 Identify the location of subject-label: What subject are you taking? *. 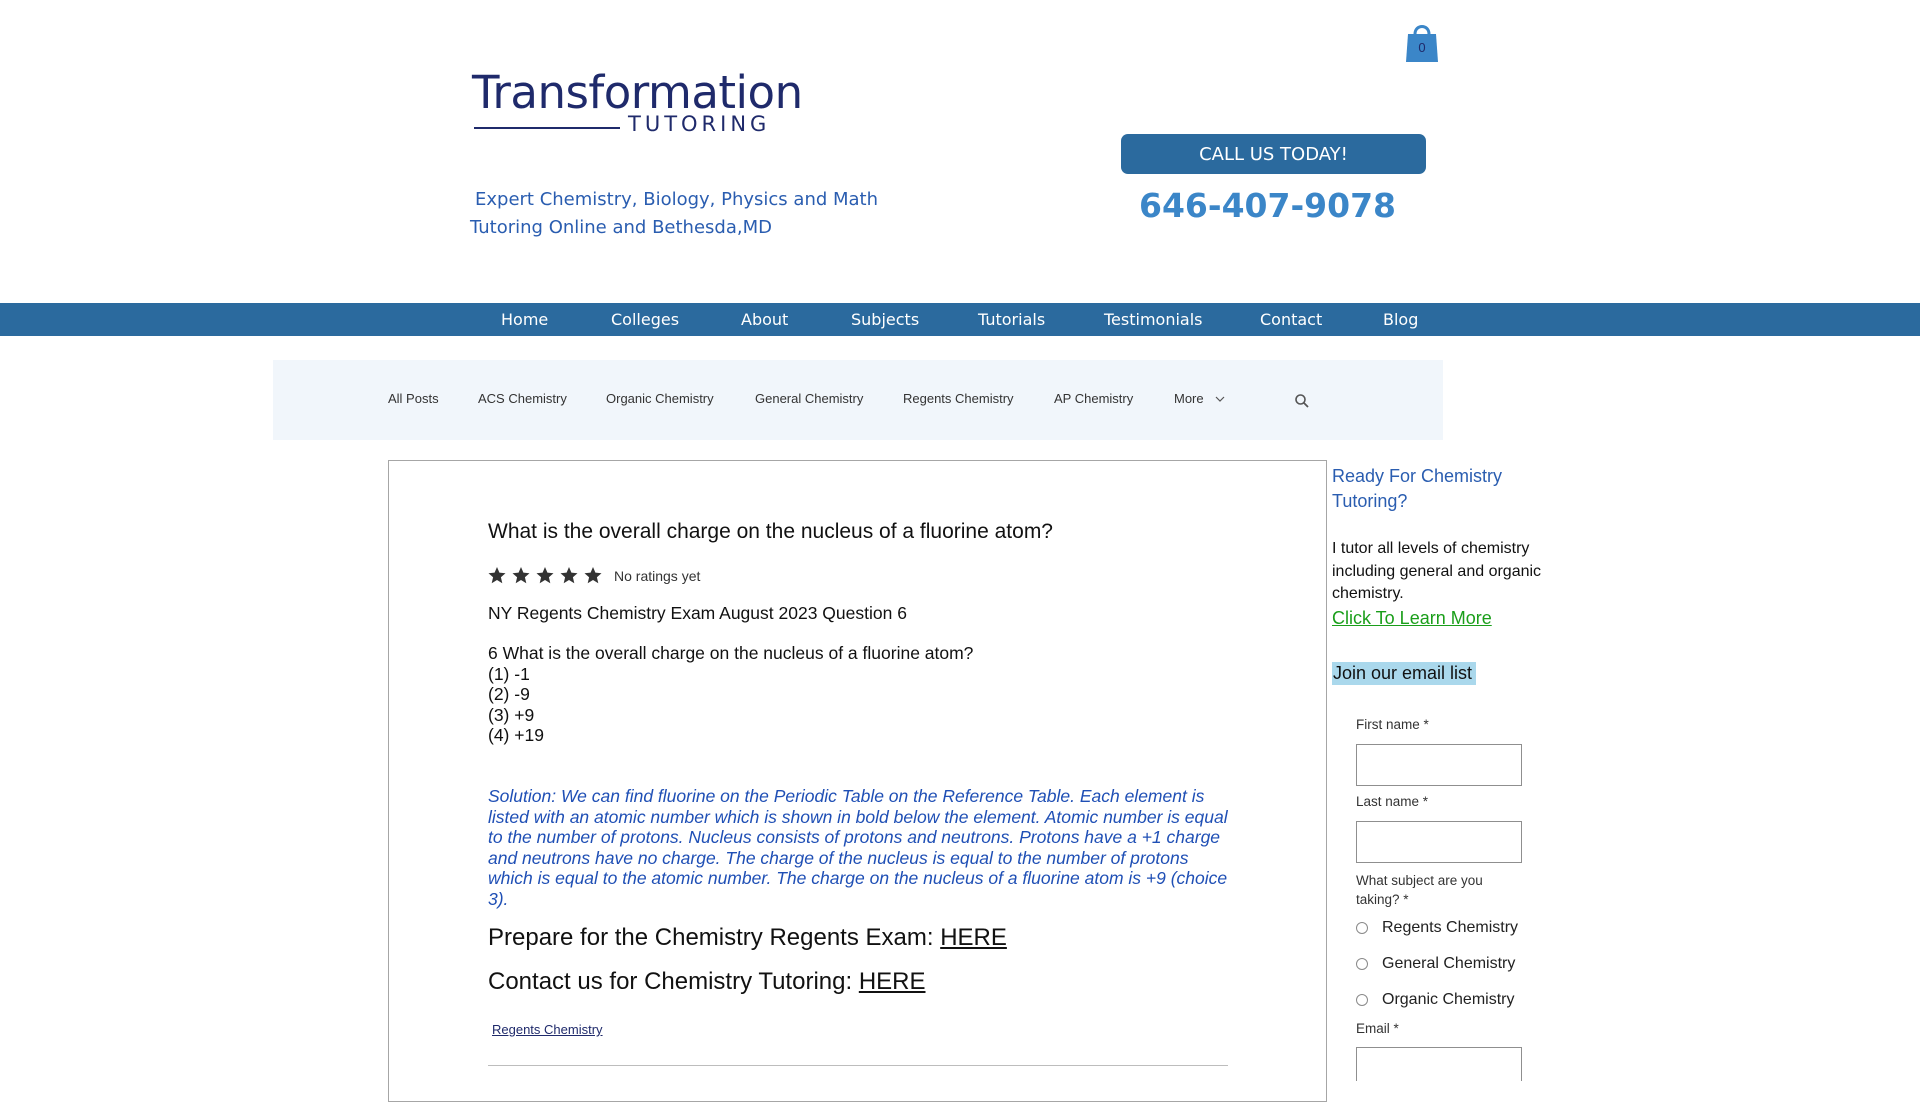
(1419, 890).